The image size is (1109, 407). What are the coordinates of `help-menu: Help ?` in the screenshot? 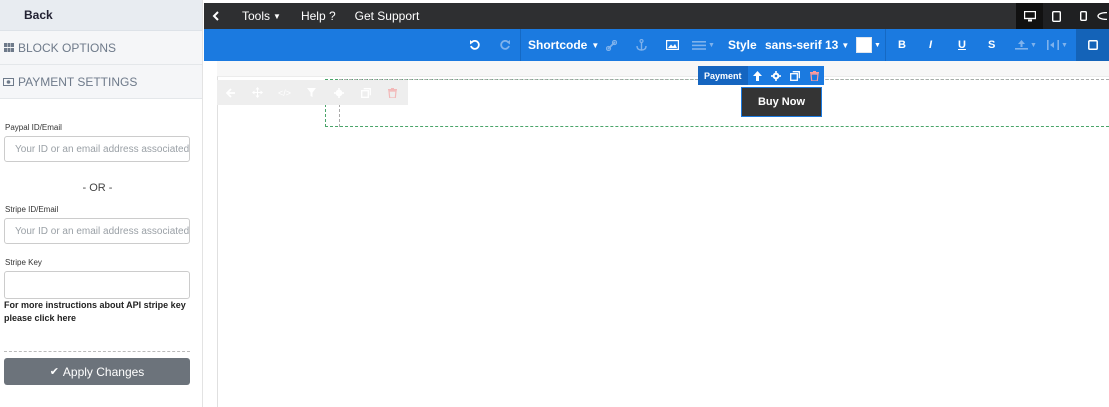 It's located at (318, 16).